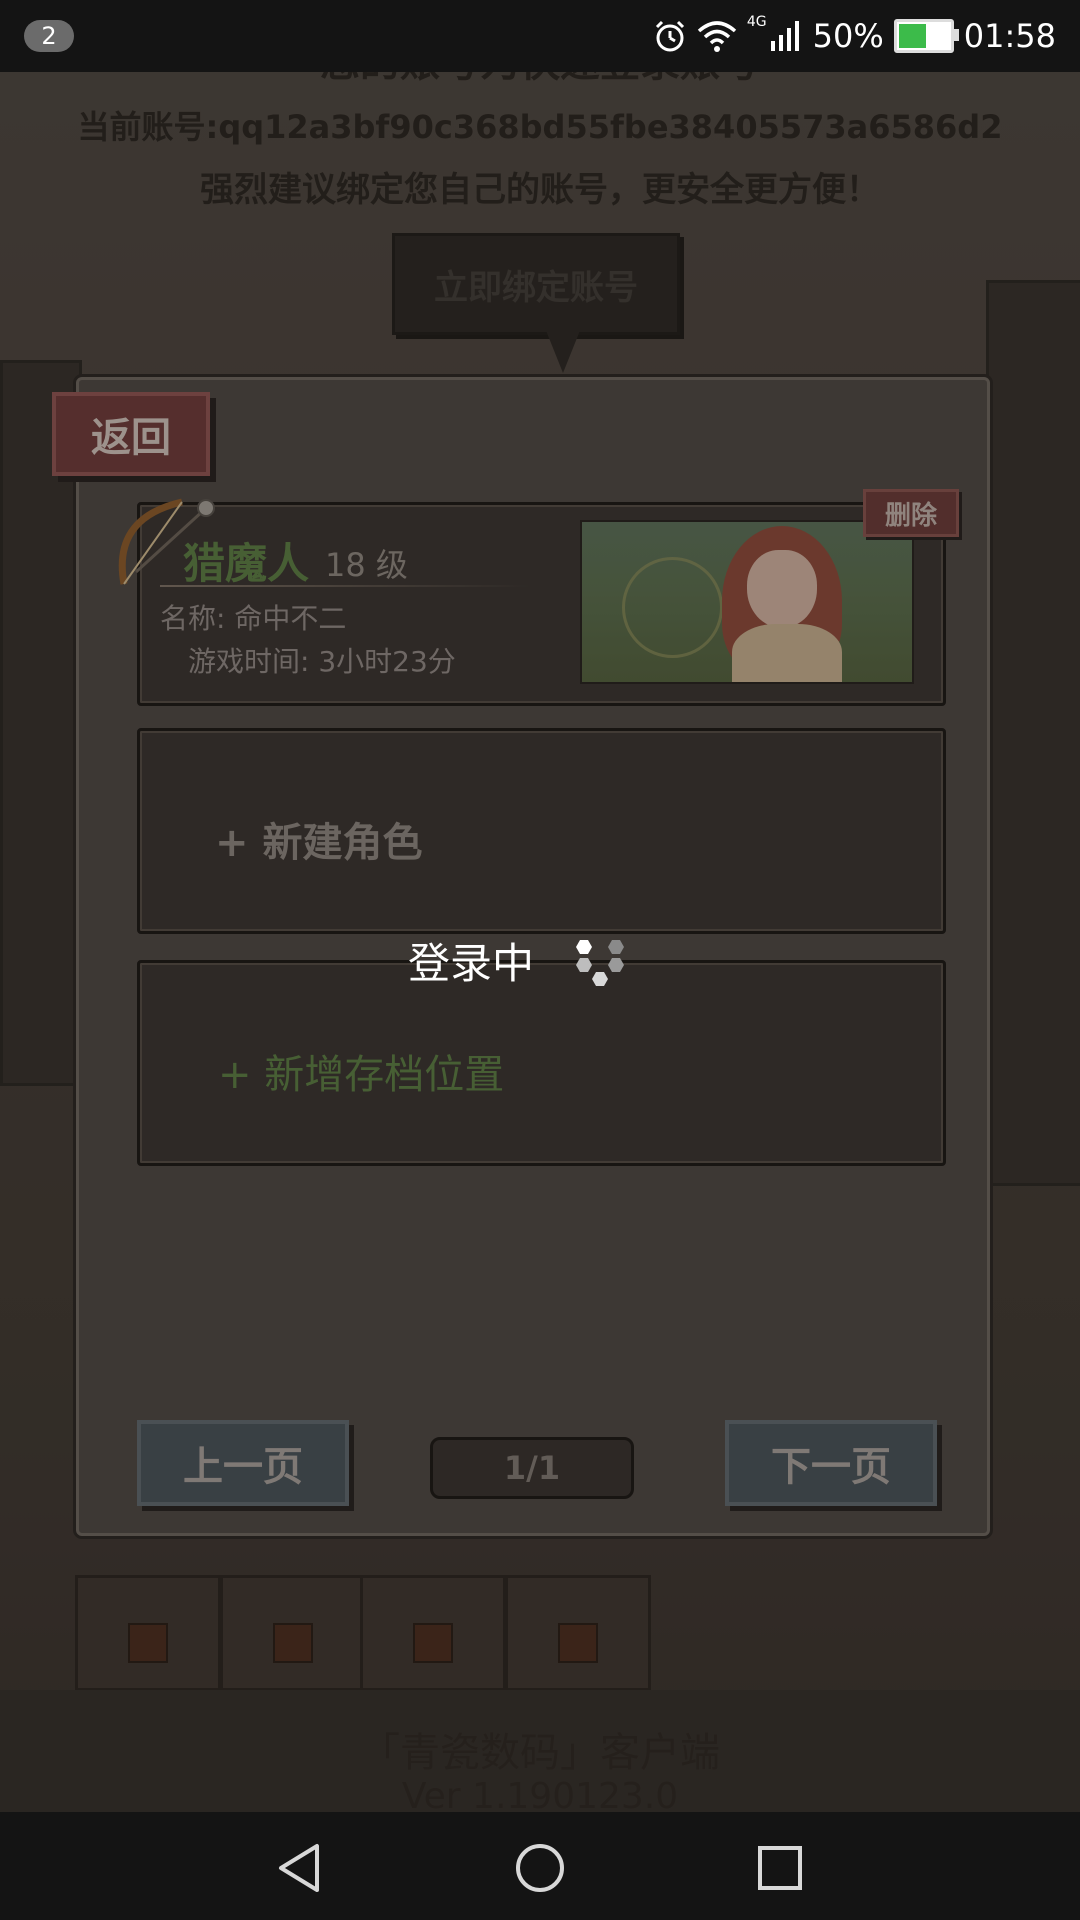 The width and height of the screenshot is (1080, 1920). Describe the element at coordinates (299, 1868) in the screenshot. I see `back-nav-icon` at that location.